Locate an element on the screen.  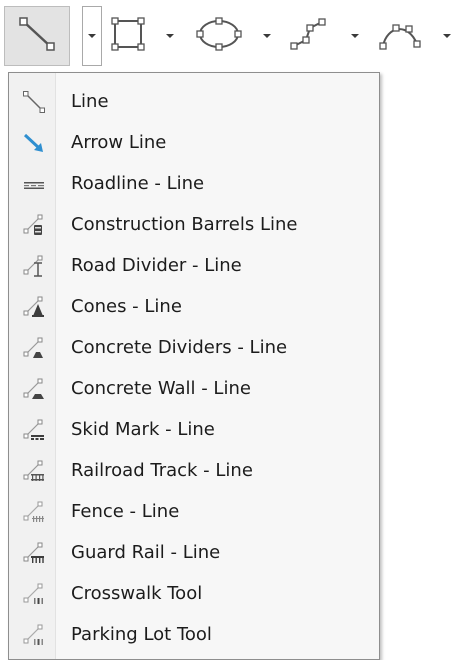
menu-item-label: Fence - Line is located at coordinates (125, 511).